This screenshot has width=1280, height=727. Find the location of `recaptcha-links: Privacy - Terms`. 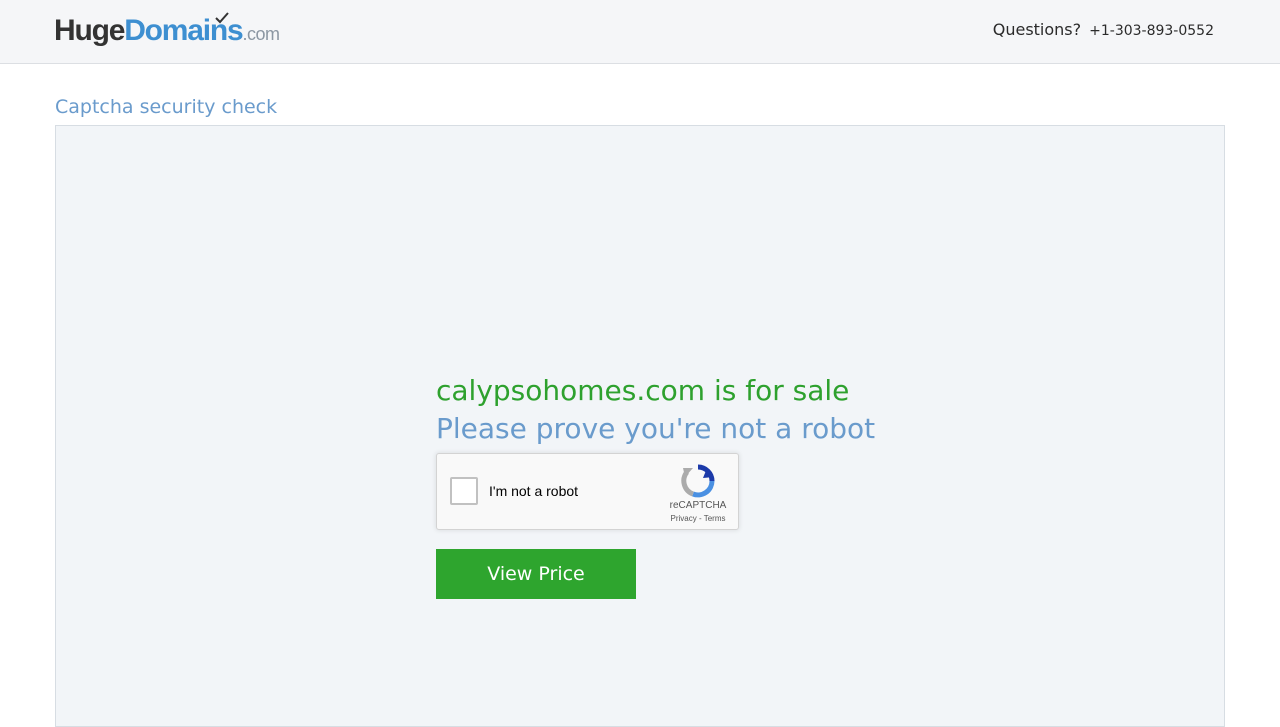

recaptcha-links: Privacy - Terms is located at coordinates (698, 518).